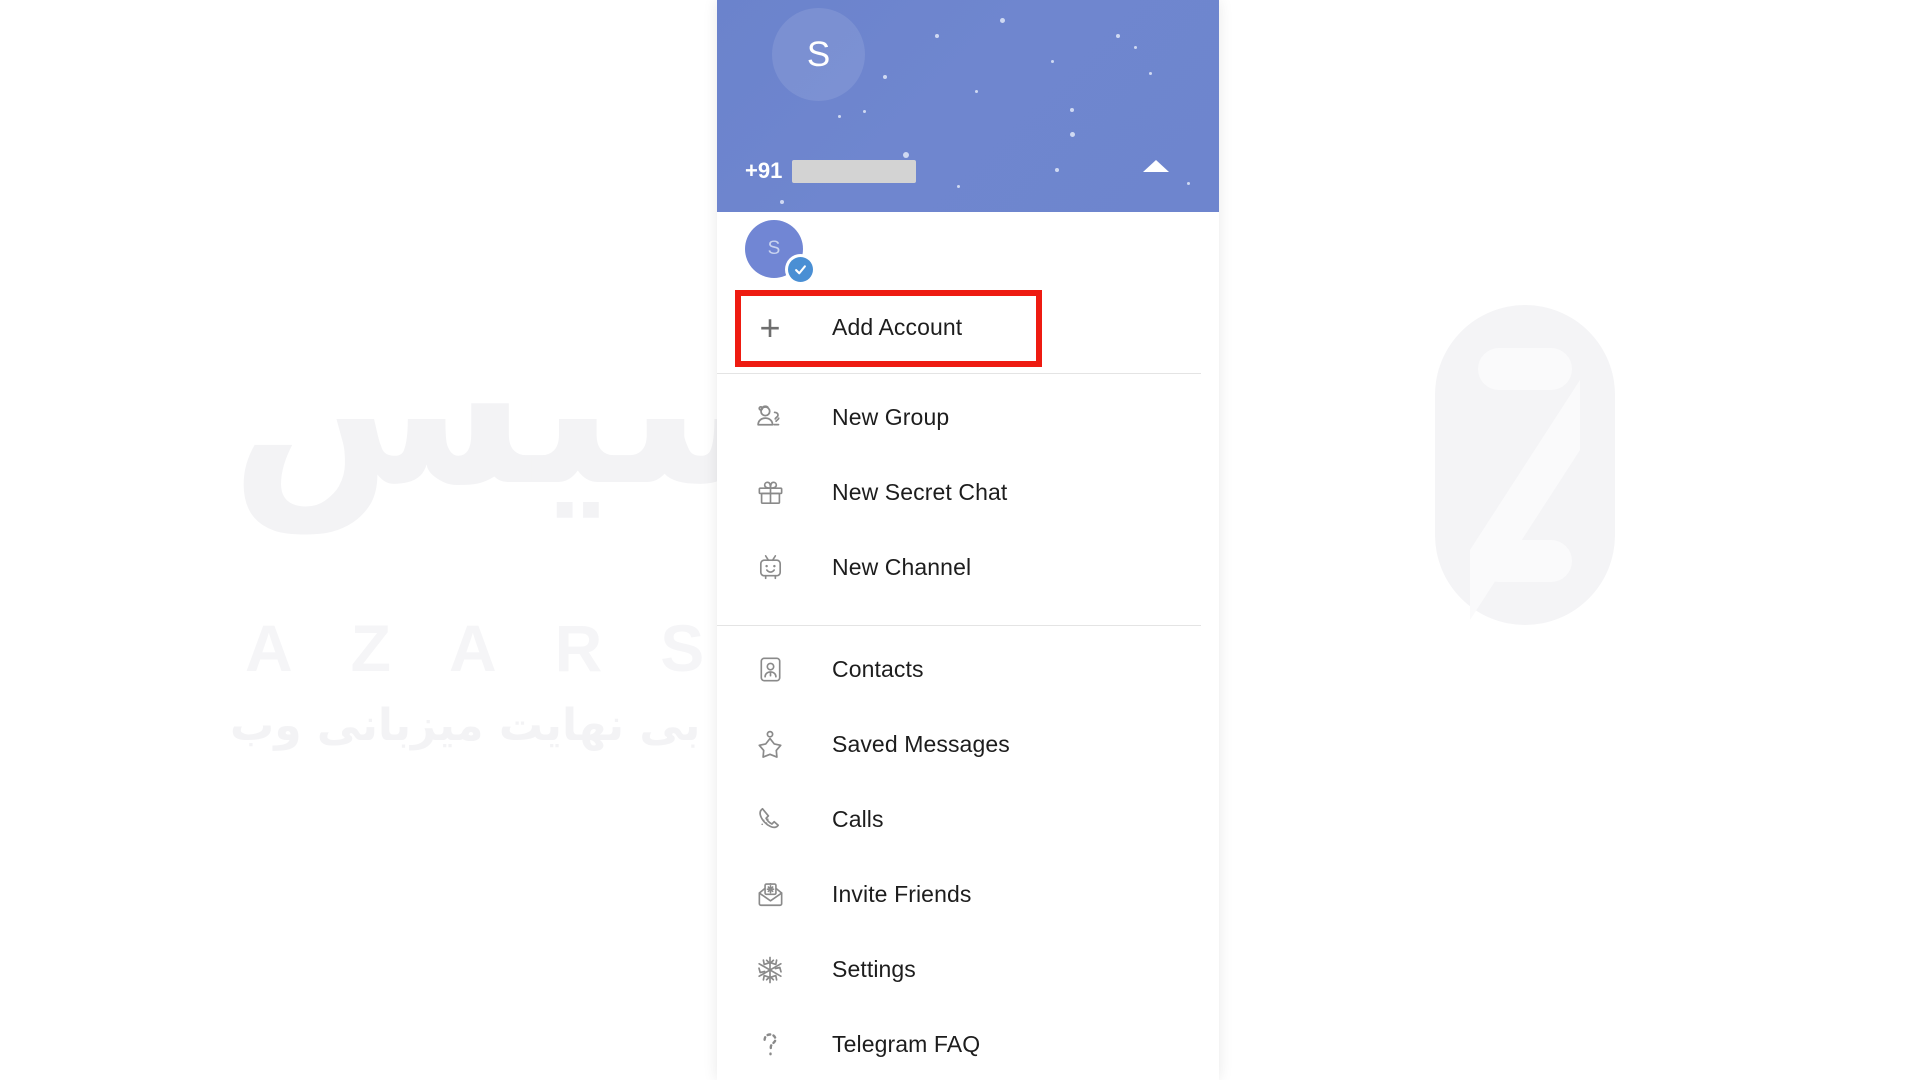  What do you see at coordinates (770, 745) in the screenshot?
I see `star-icon` at bounding box center [770, 745].